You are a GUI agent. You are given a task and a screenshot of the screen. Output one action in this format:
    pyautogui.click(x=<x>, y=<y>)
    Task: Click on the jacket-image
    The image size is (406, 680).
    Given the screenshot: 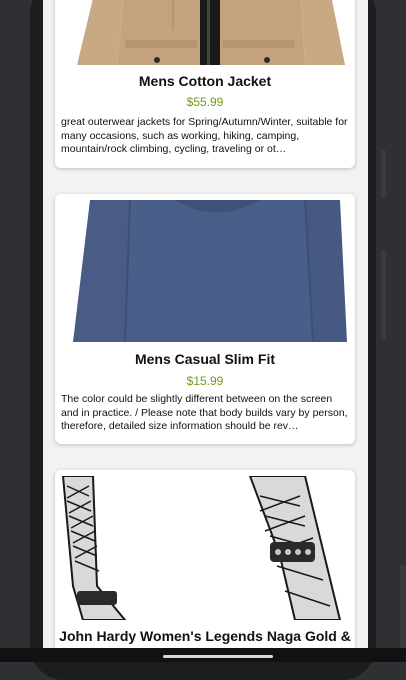 What is the action you would take?
    pyautogui.click(x=205, y=32)
    